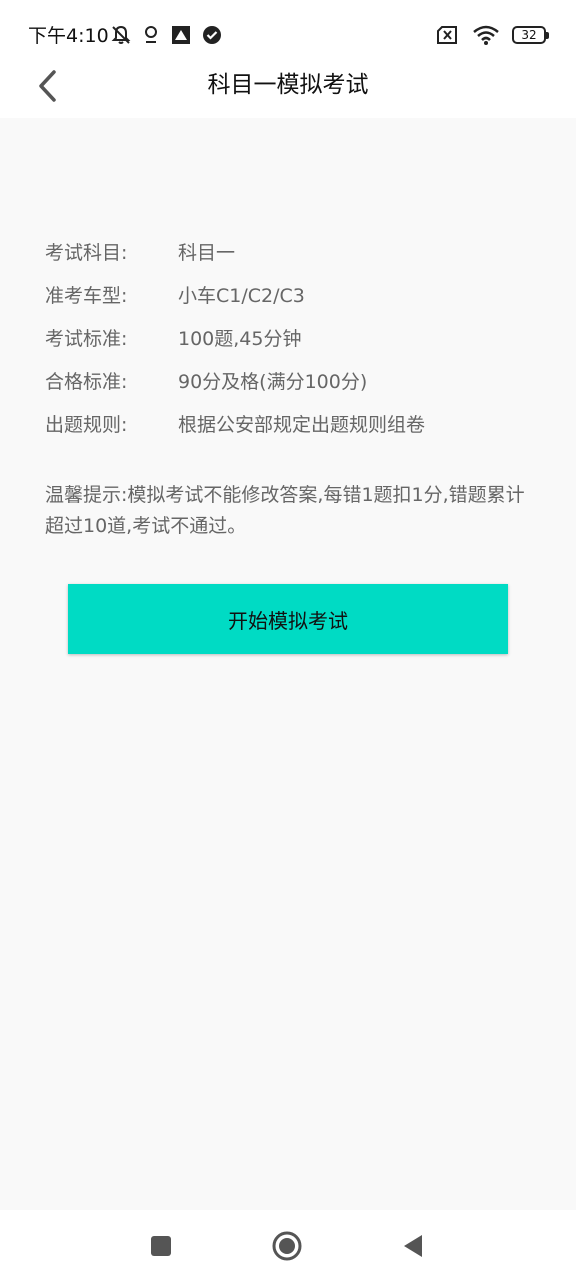  Describe the element at coordinates (212, 35) in the screenshot. I see `check-circle-icon` at that location.